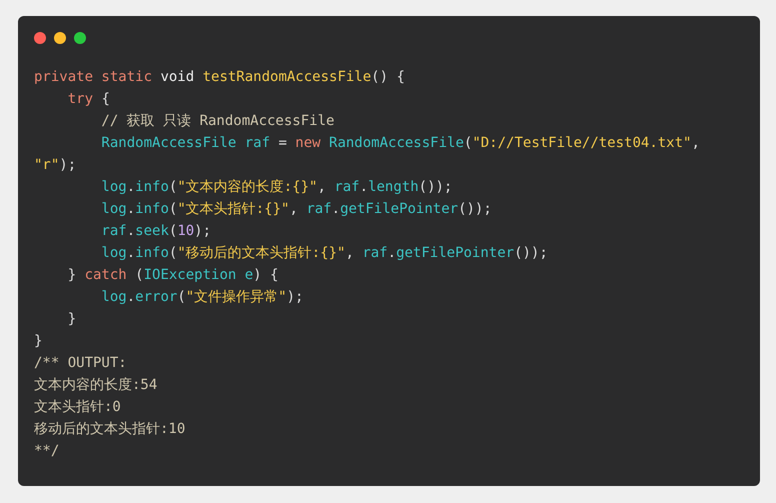 Image resolution: width=776 pixels, height=503 pixels. What do you see at coordinates (400, 143) in the screenshot?
I see `code-line: RandomAccessFile raf = new RandomAccessFile("D://TestFile//test04.txt",` at bounding box center [400, 143].